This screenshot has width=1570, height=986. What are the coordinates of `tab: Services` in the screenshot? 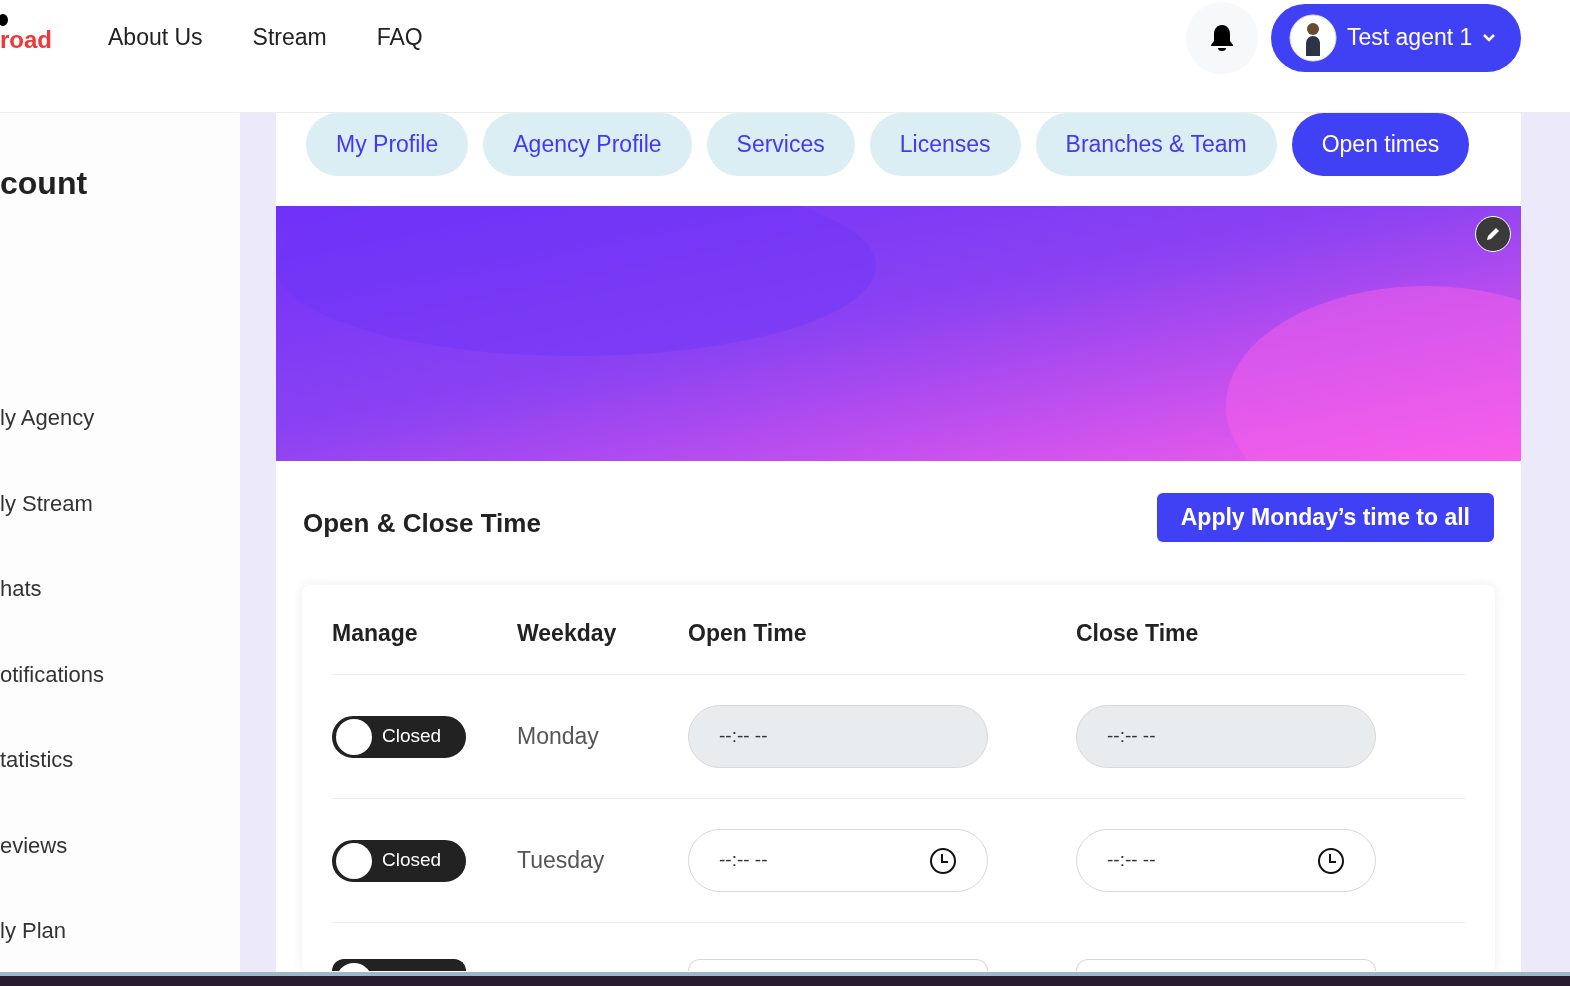 It's located at (780, 144).